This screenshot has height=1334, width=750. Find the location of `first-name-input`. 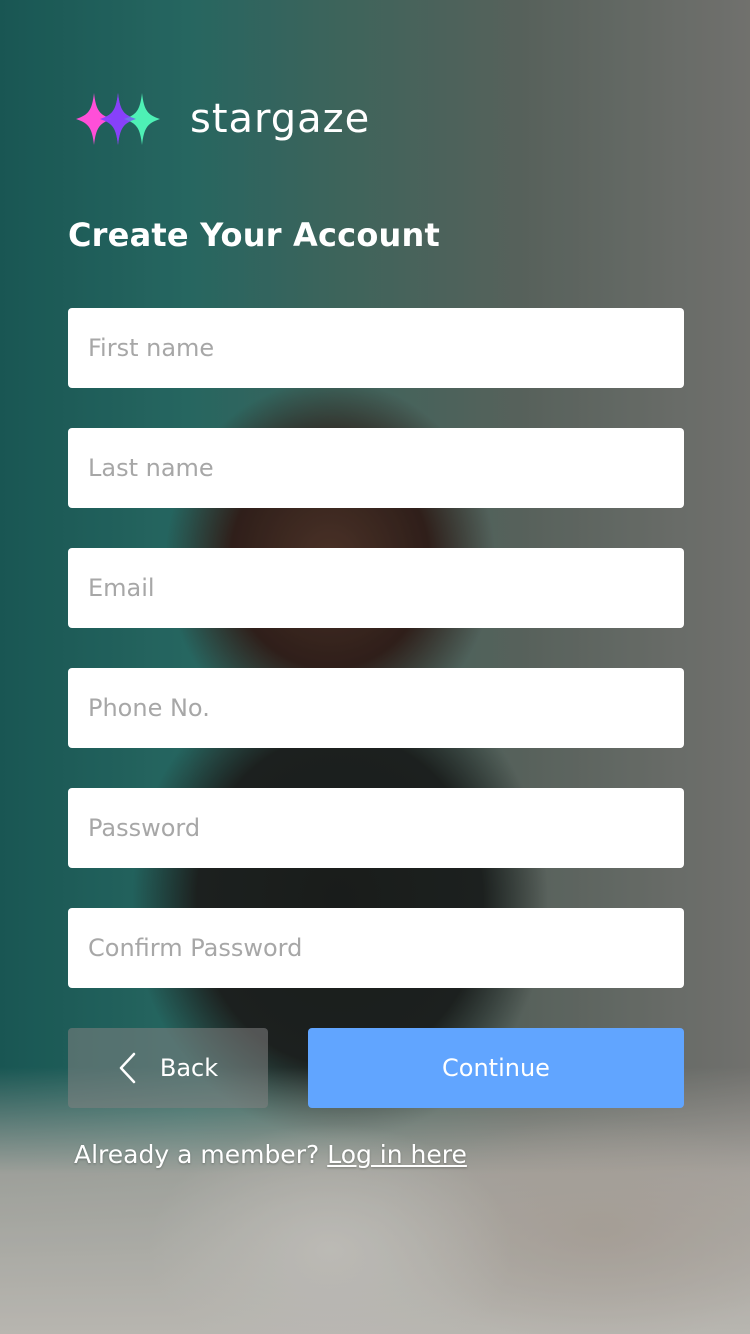

first-name-input is located at coordinates (376, 348).